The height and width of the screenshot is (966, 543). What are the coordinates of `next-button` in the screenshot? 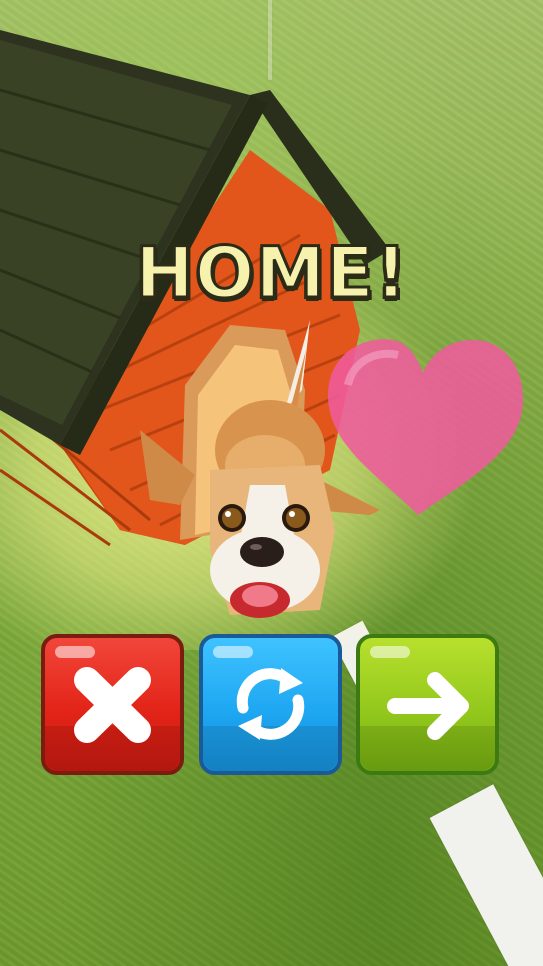 It's located at (427, 704).